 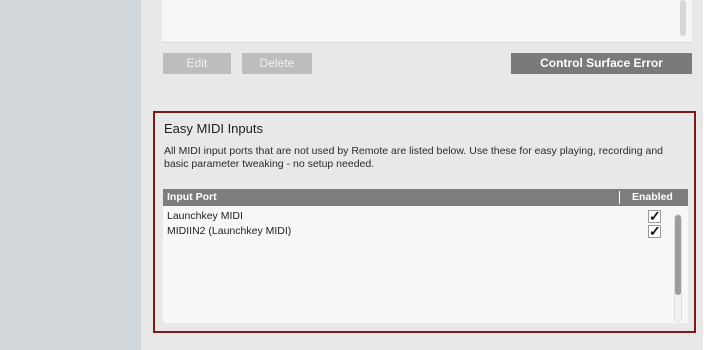 What do you see at coordinates (229, 231) in the screenshot?
I see `input-port-name: MIDIIN2 (Launchkey MIDI)` at bounding box center [229, 231].